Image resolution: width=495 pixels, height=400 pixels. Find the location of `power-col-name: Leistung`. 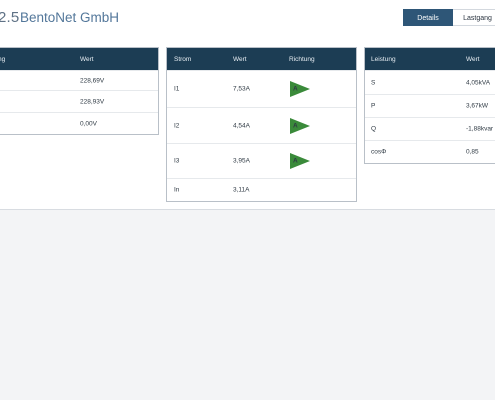

power-col-name: Leistung is located at coordinates (383, 59).